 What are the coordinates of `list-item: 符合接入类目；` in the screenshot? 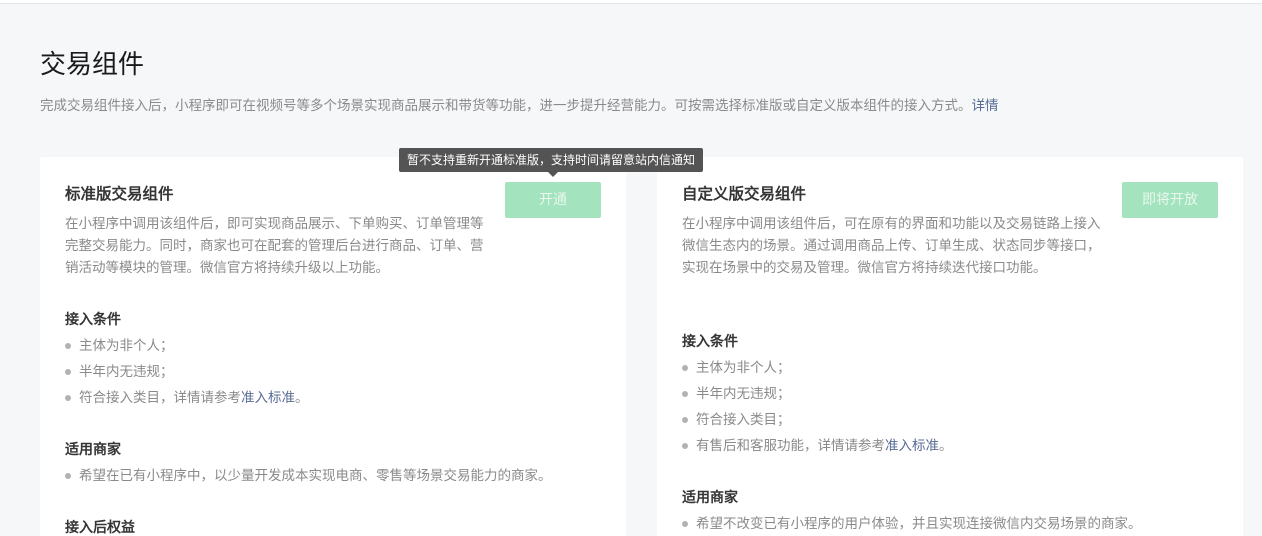 It's located at (817, 420).